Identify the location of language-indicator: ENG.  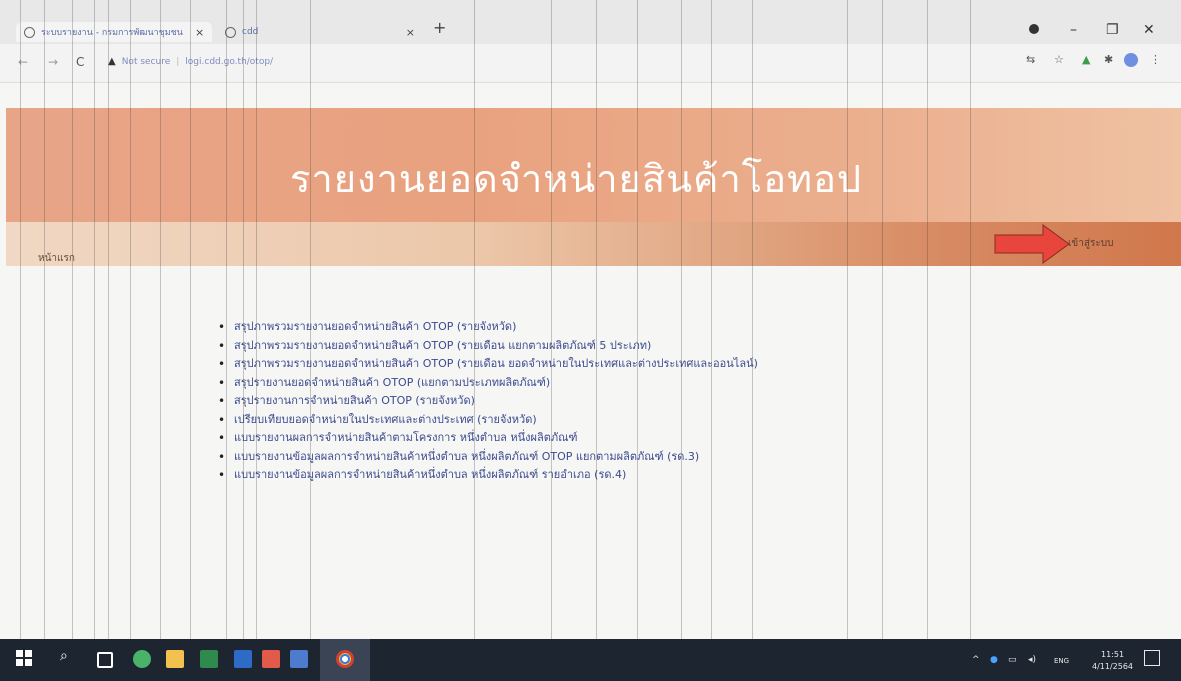
(1061, 661).